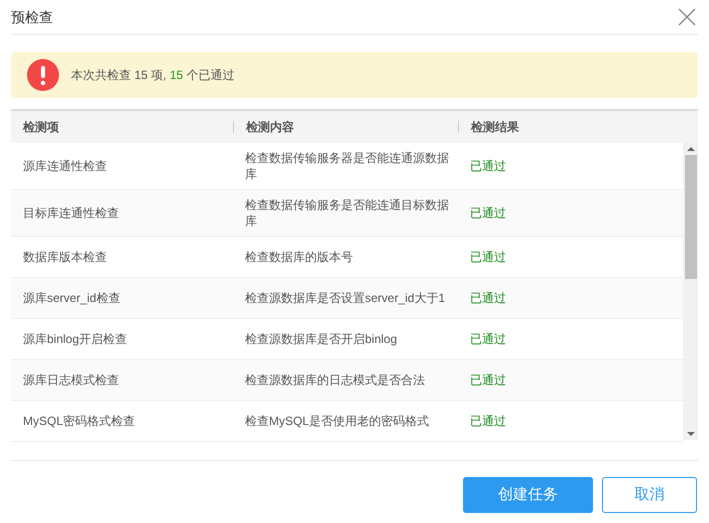 The image size is (709, 523). What do you see at coordinates (75, 339) in the screenshot?
I see `table-cell-text: 源库binlog开启检查` at bounding box center [75, 339].